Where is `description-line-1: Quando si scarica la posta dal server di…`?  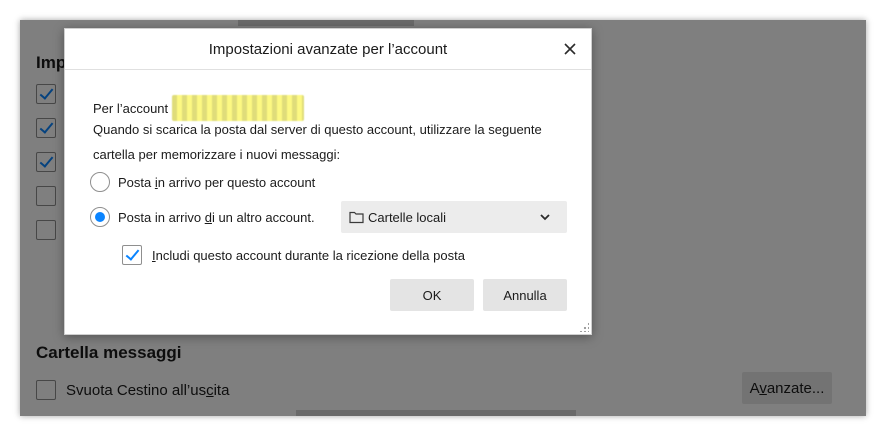
description-line-1: Quando si scarica la posta dal server di… is located at coordinates (317, 129).